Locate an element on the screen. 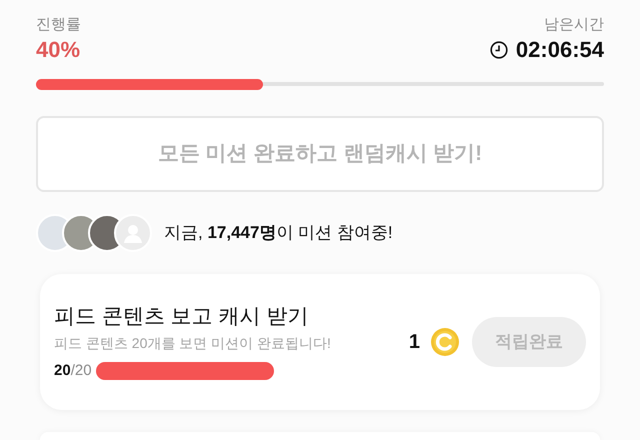 This screenshot has width=640, height=440. clock-icon is located at coordinates (499, 50).